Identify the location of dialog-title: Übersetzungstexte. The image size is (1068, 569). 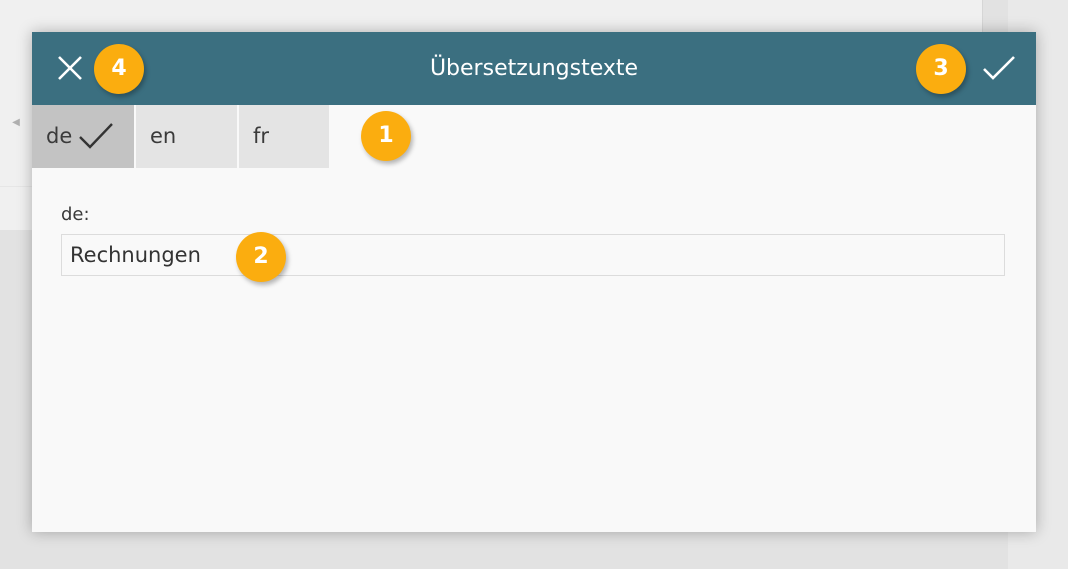
(534, 68).